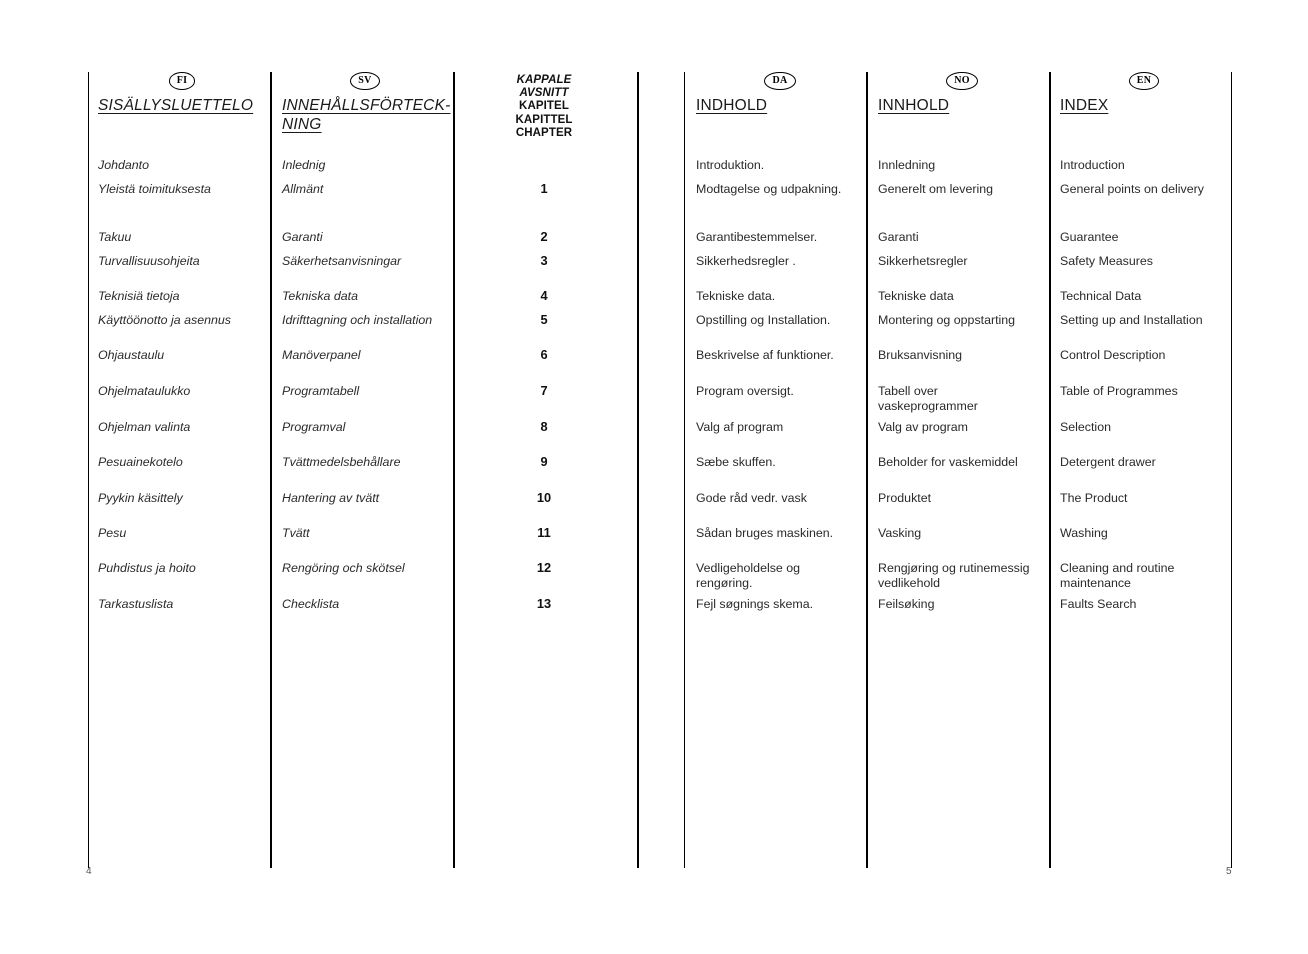  I want to click on toc-entry-sv: Tvätt, so click(296, 533).